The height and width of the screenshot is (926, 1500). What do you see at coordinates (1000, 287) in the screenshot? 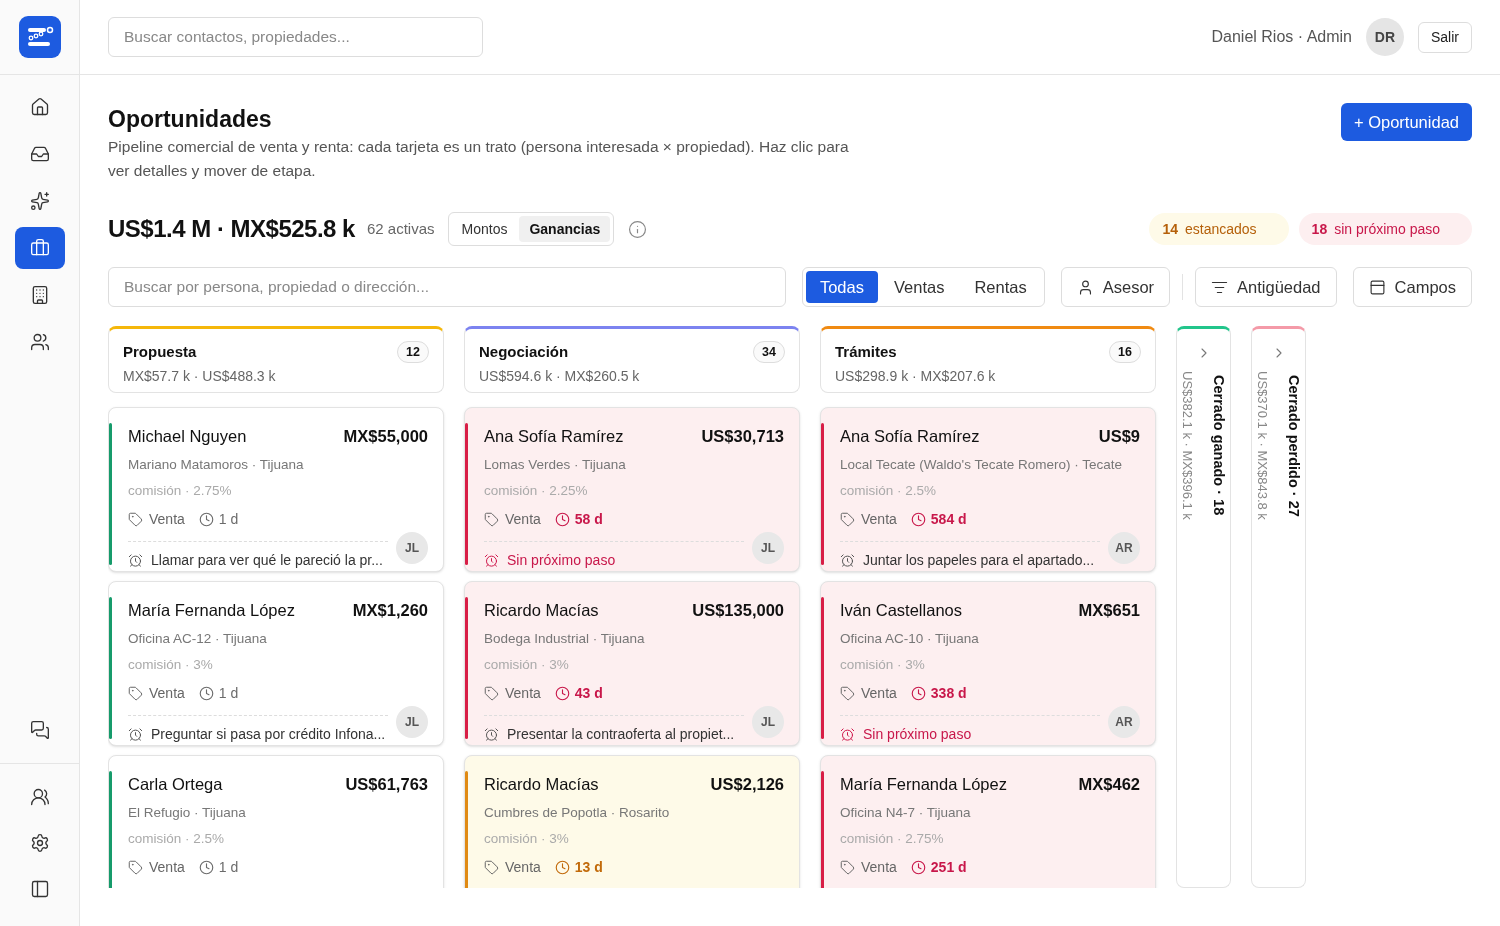
I see `type-tab: Rentas` at bounding box center [1000, 287].